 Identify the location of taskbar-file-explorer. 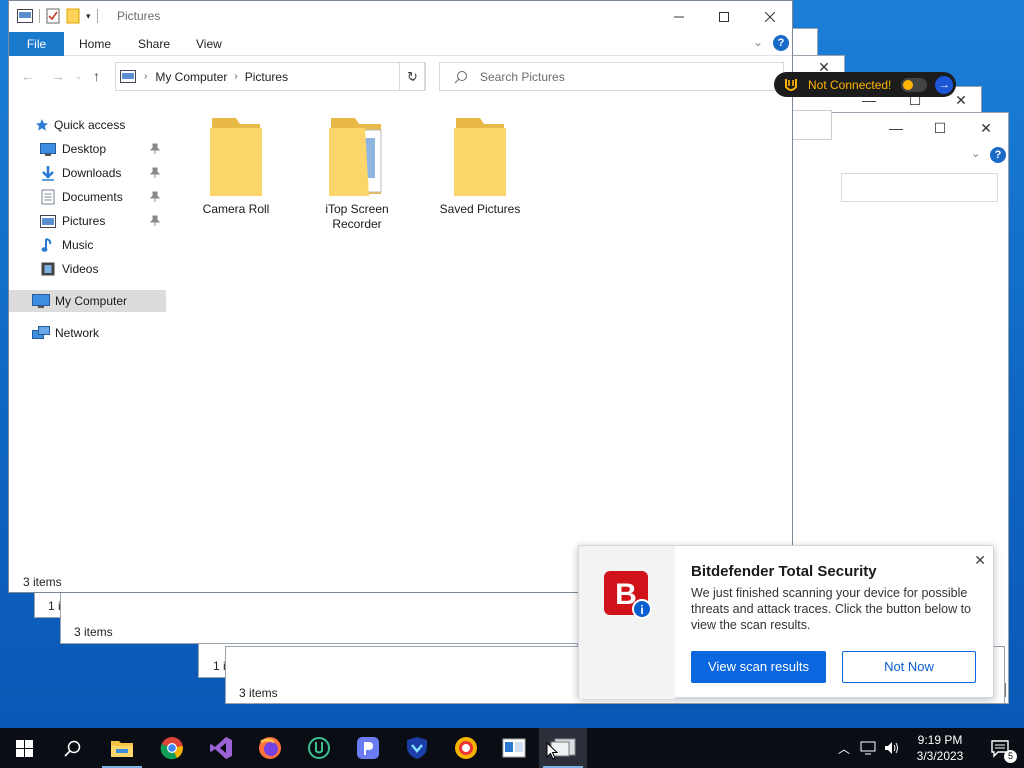
(122, 748).